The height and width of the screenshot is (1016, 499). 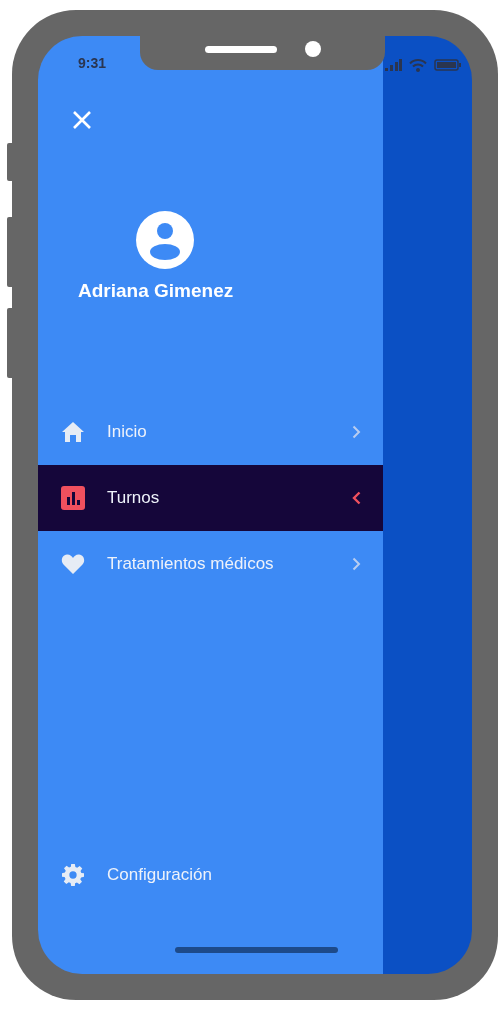 I want to click on battery-icon, so click(x=447, y=65).